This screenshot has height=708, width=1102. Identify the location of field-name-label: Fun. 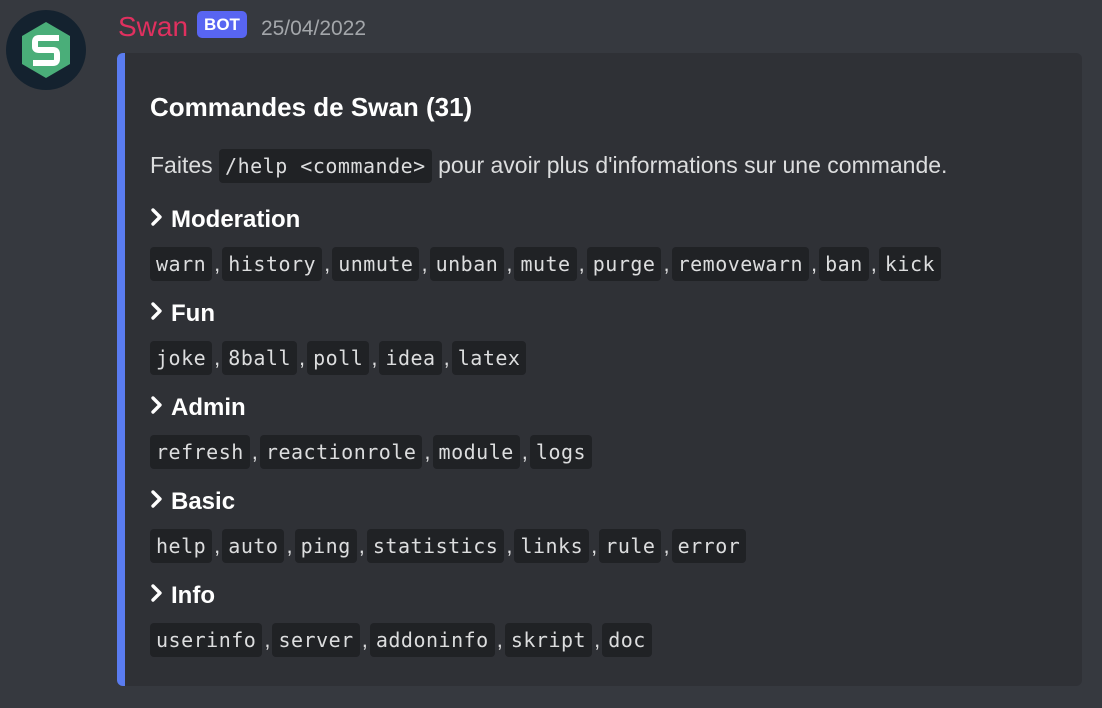
(193, 313).